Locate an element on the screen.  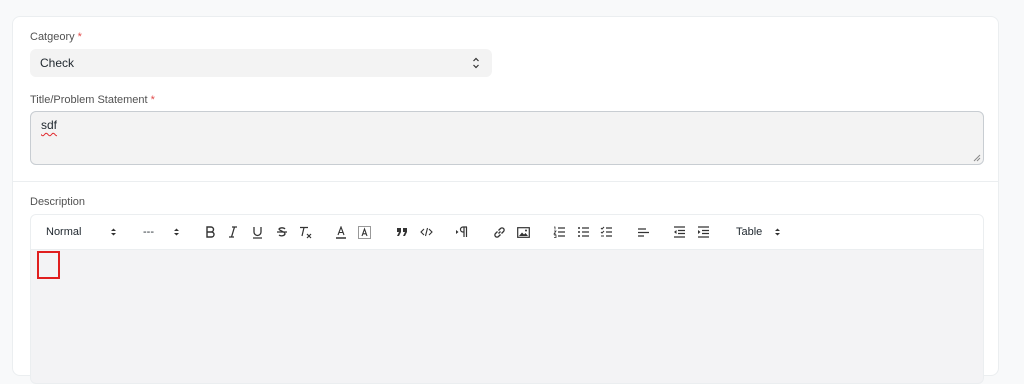
indent-icon is located at coordinates (703, 232).